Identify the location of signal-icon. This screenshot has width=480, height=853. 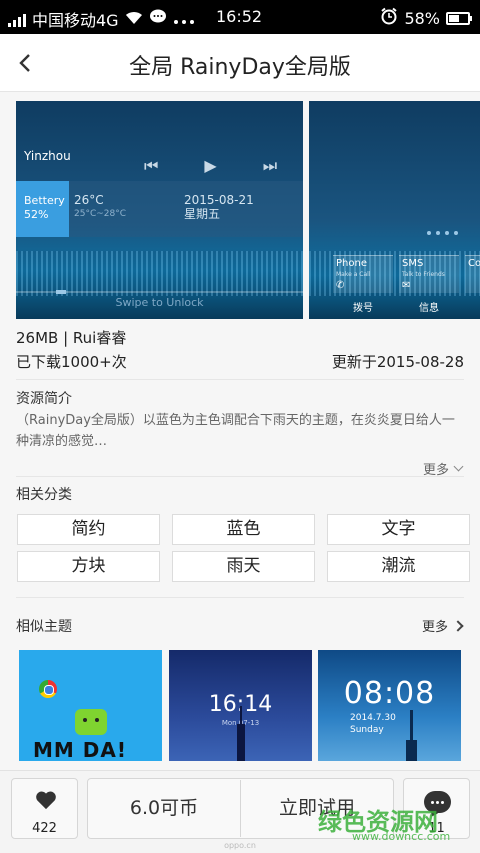
(17, 19).